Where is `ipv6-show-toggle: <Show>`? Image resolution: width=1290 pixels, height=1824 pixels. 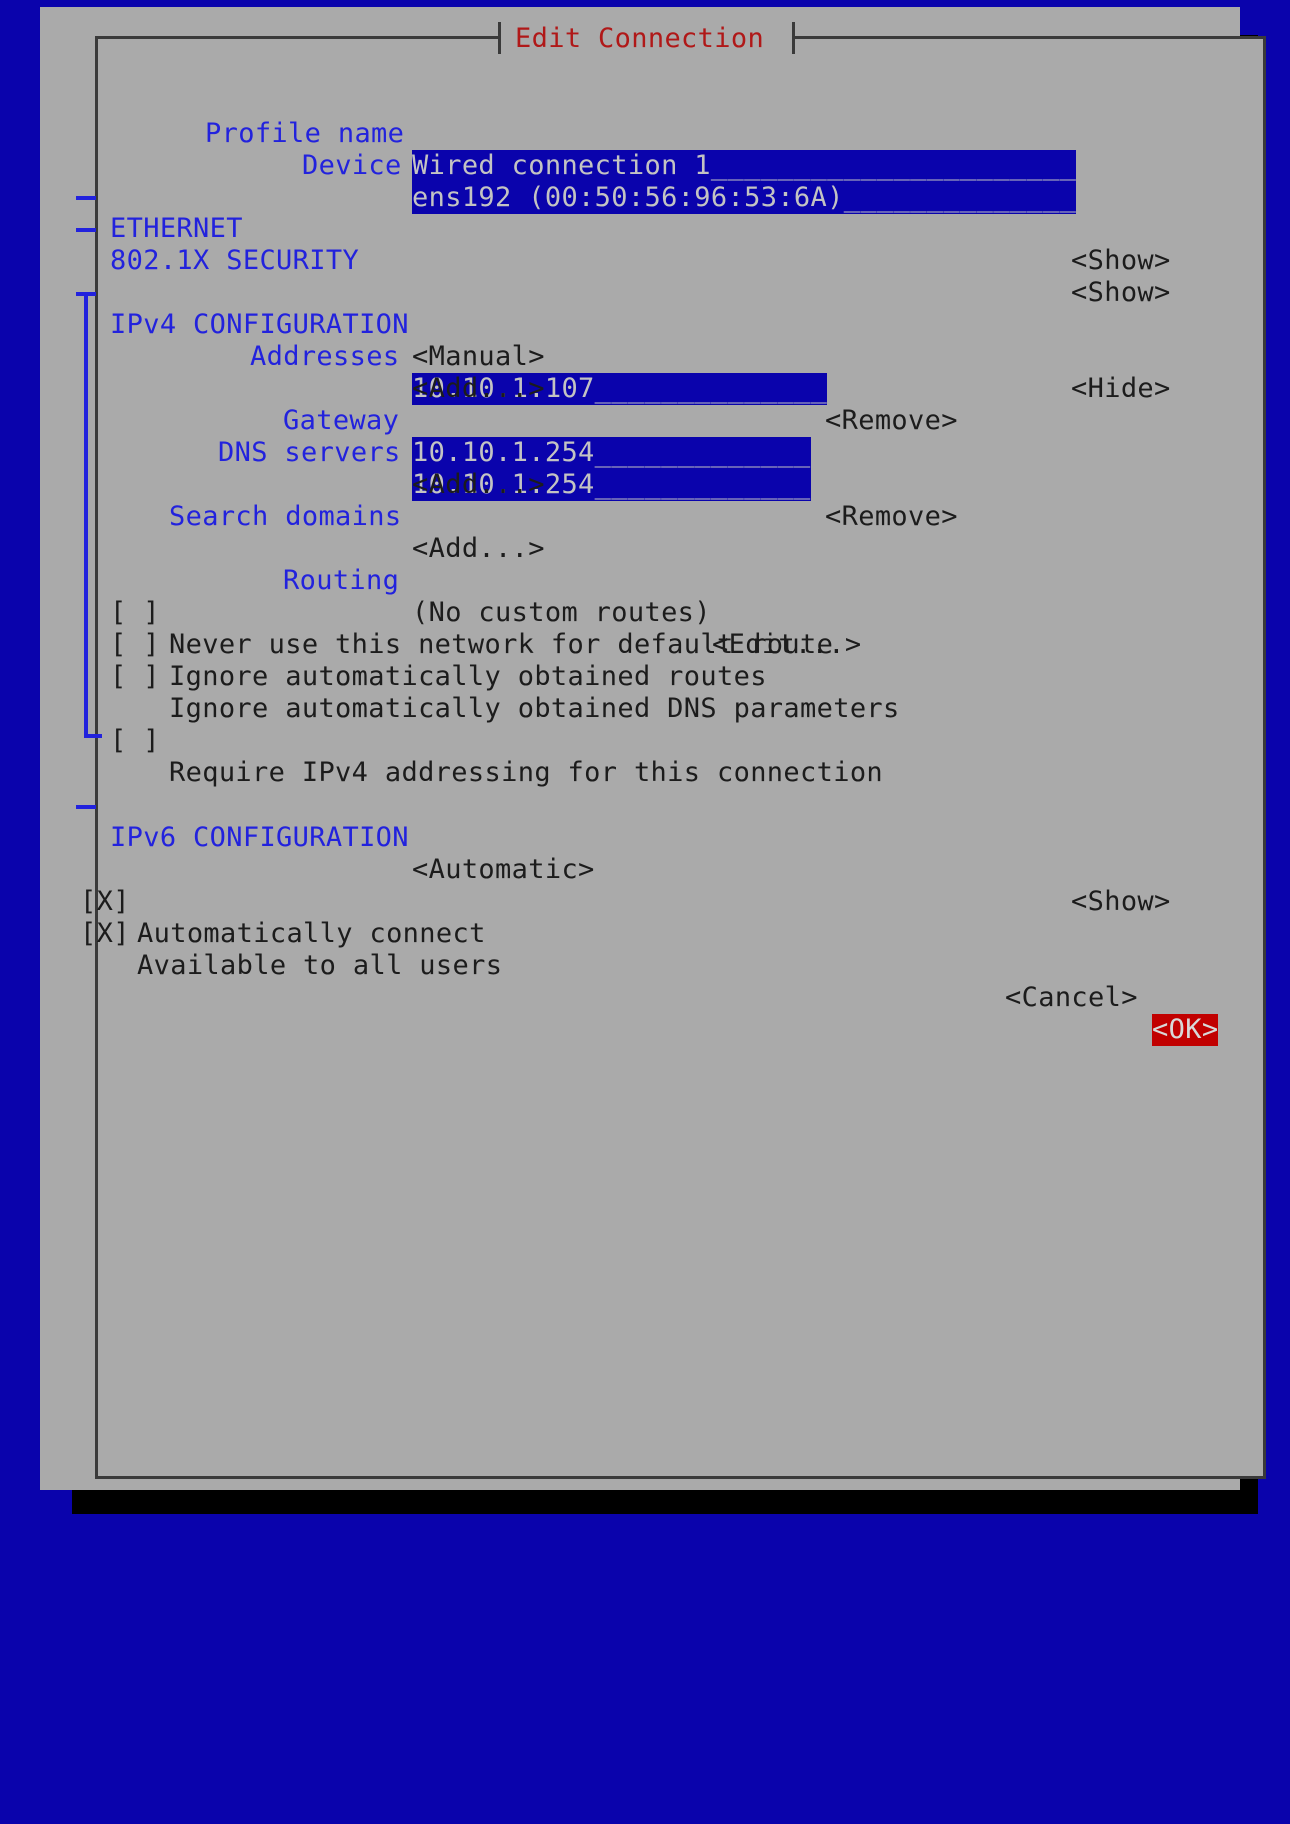
ipv6-show-toggle: <Show> is located at coordinates (1121, 902).